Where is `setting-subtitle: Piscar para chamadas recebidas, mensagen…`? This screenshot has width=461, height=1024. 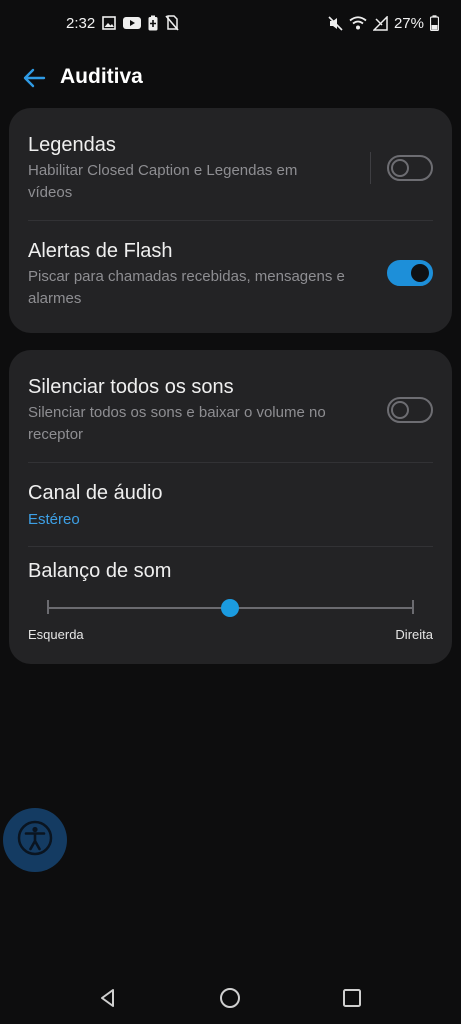 setting-subtitle: Piscar para chamadas recebidas, mensagen… is located at coordinates (186, 287).